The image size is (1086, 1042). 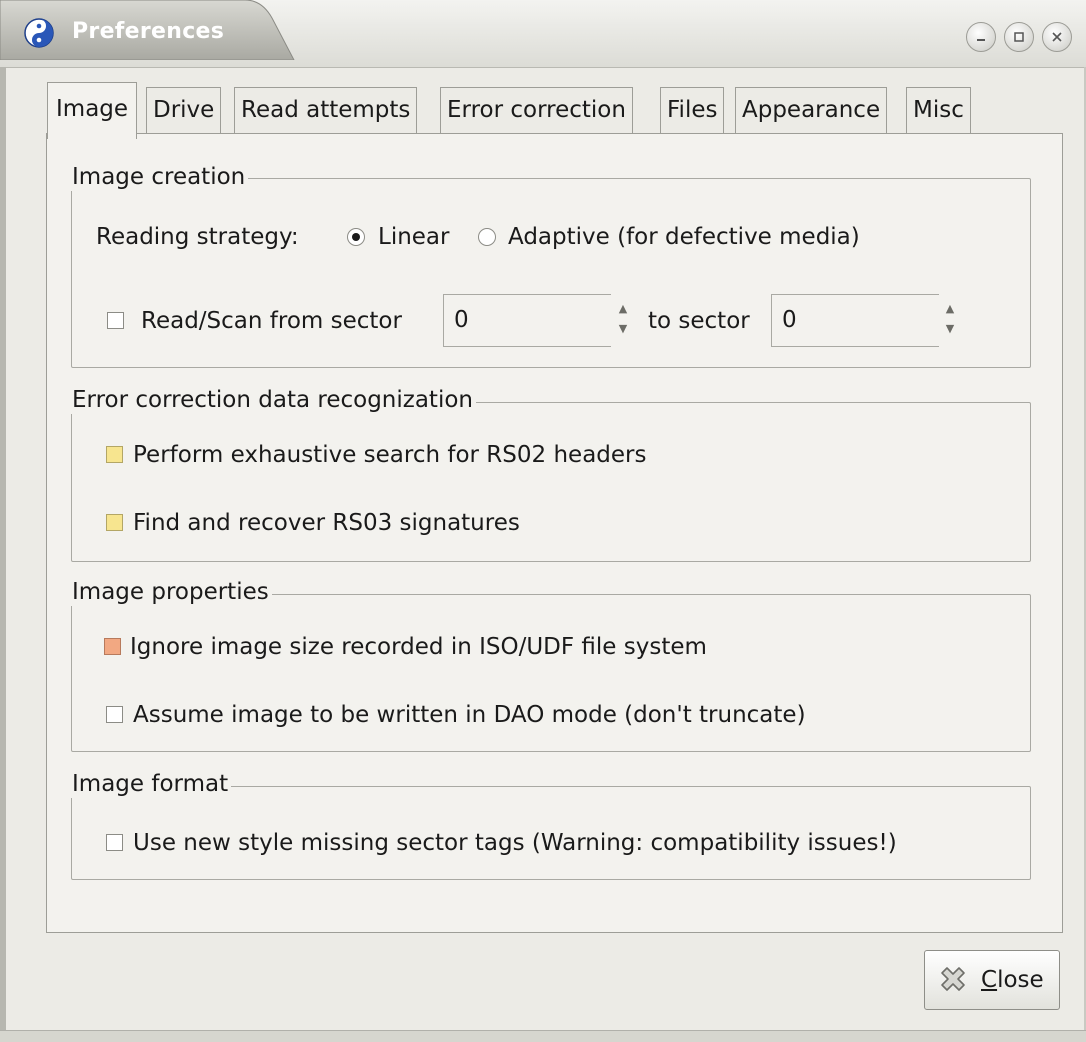 I want to click on close-button-label: Close, so click(x=1012, y=980).